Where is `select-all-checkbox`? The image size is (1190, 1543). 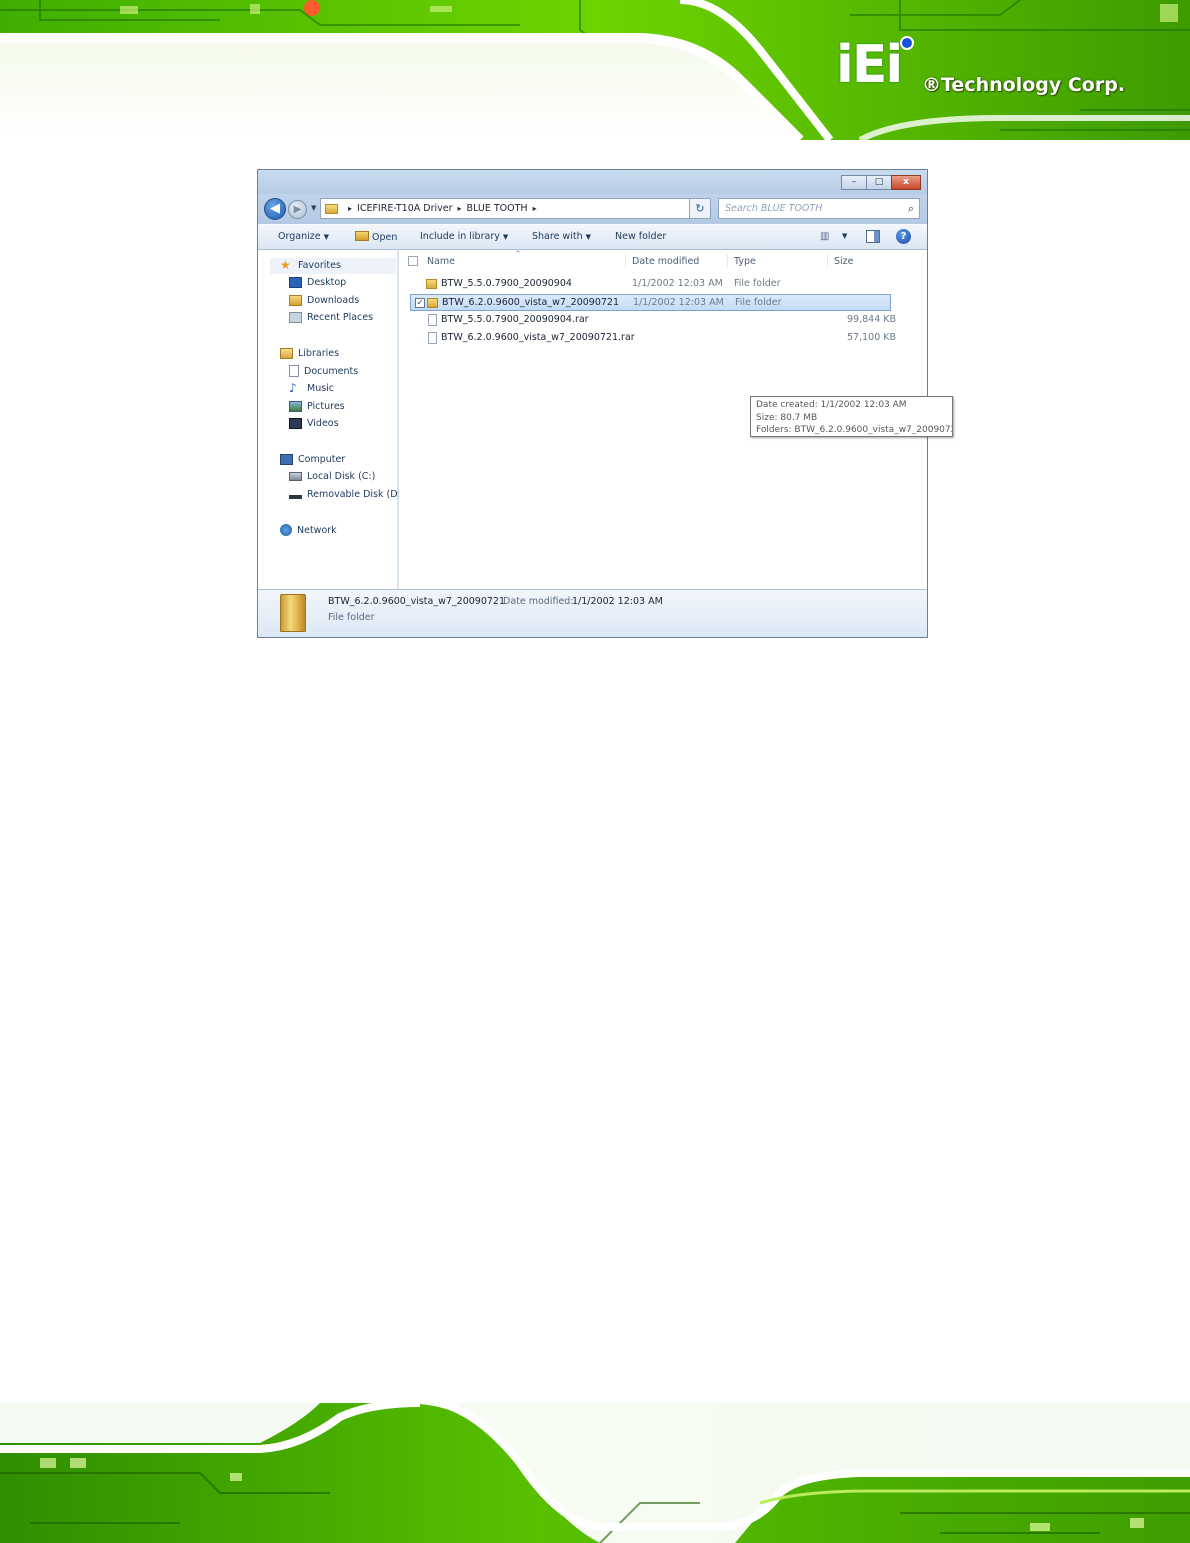
select-all-checkbox is located at coordinates (413, 261).